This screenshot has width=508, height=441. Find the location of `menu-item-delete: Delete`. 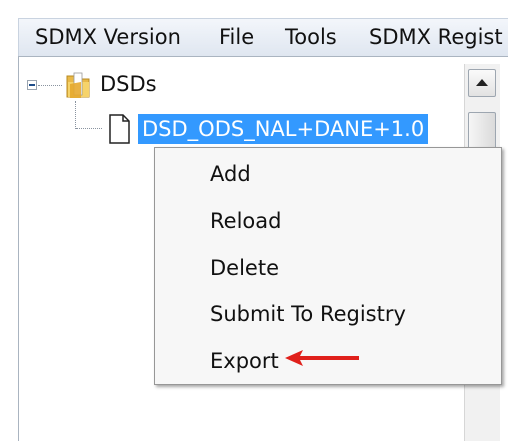

menu-item-delete: Delete is located at coordinates (244, 268).